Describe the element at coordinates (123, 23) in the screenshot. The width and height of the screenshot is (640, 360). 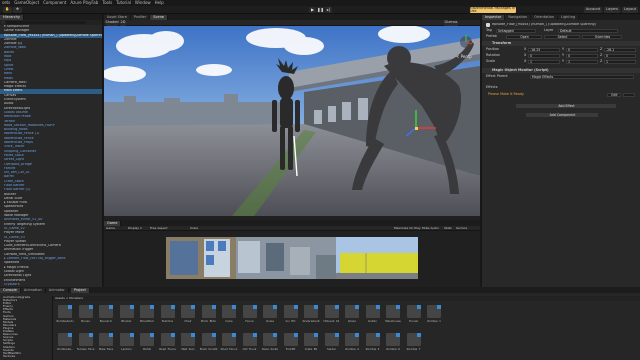
I see `2d-toggle: 2D` at that location.